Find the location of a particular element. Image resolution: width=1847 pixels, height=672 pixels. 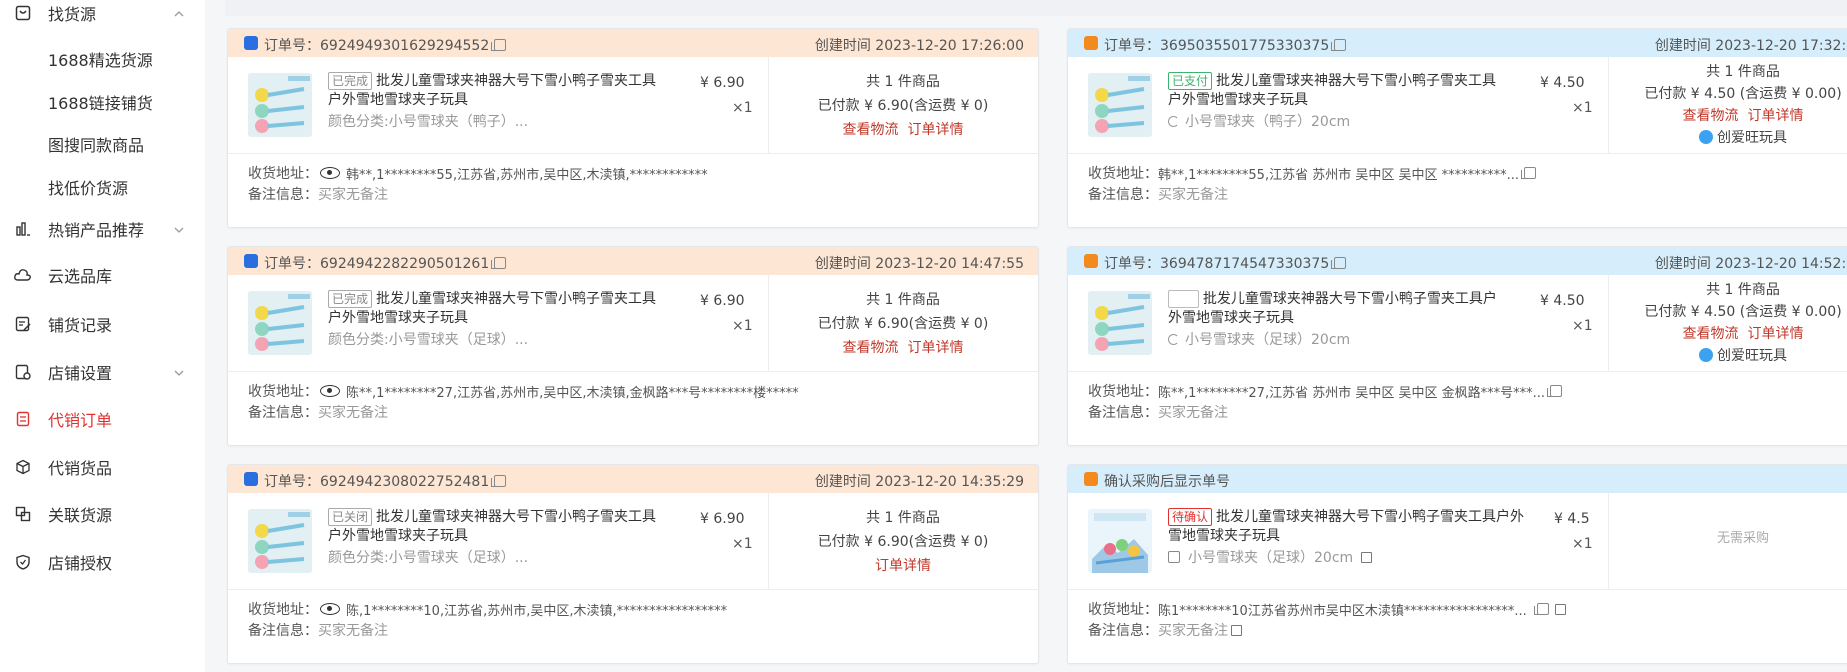

nav-shop-auth: 店铺授权 is located at coordinates (102, 562).